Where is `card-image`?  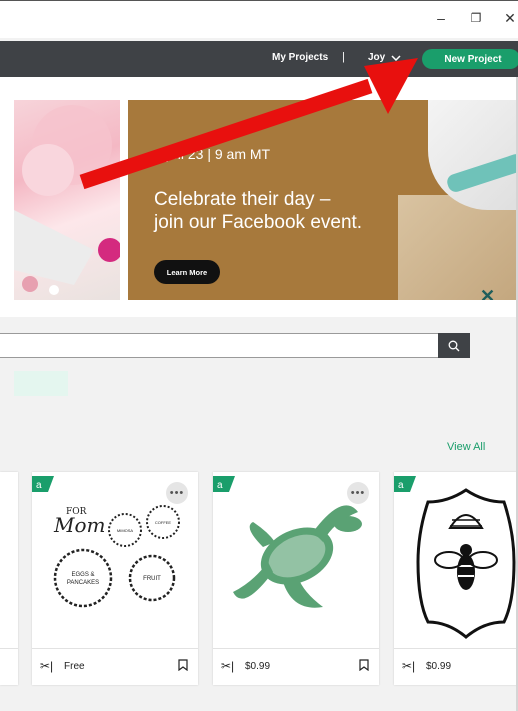 card-image is located at coordinates (456, 560).